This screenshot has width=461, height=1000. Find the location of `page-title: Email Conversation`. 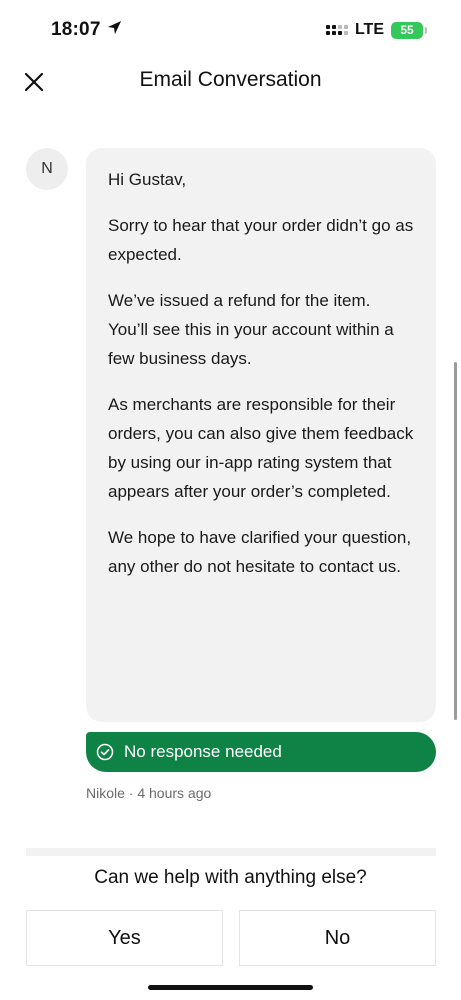

page-title: Email Conversation is located at coordinates (230, 79).